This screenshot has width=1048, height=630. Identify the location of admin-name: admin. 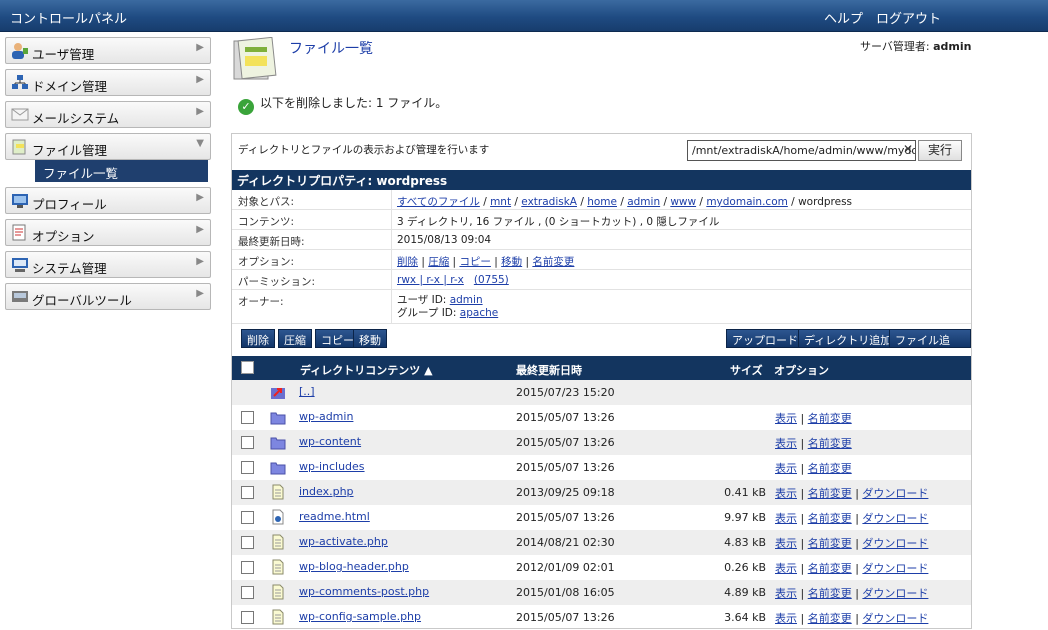
(952, 46).